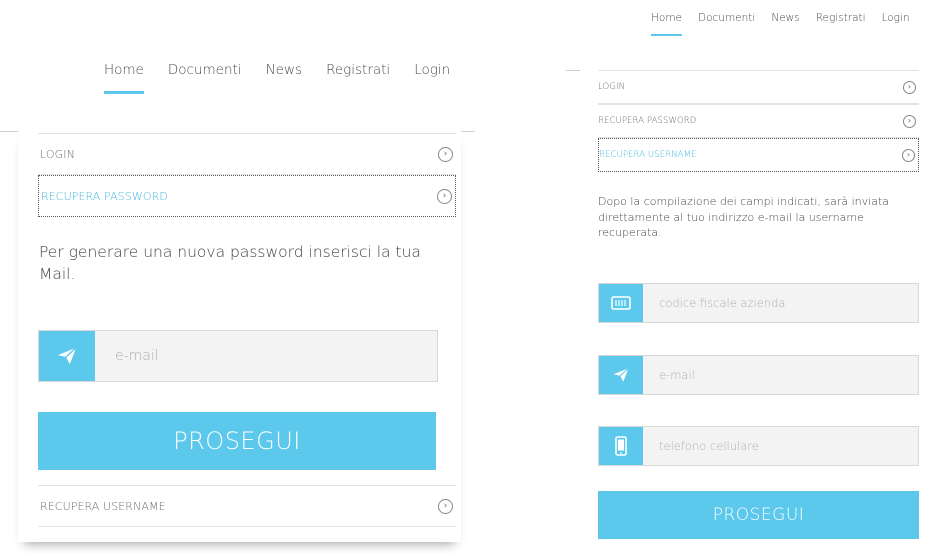 The image size is (936, 554). I want to click on smartphone-icon, so click(621, 446).